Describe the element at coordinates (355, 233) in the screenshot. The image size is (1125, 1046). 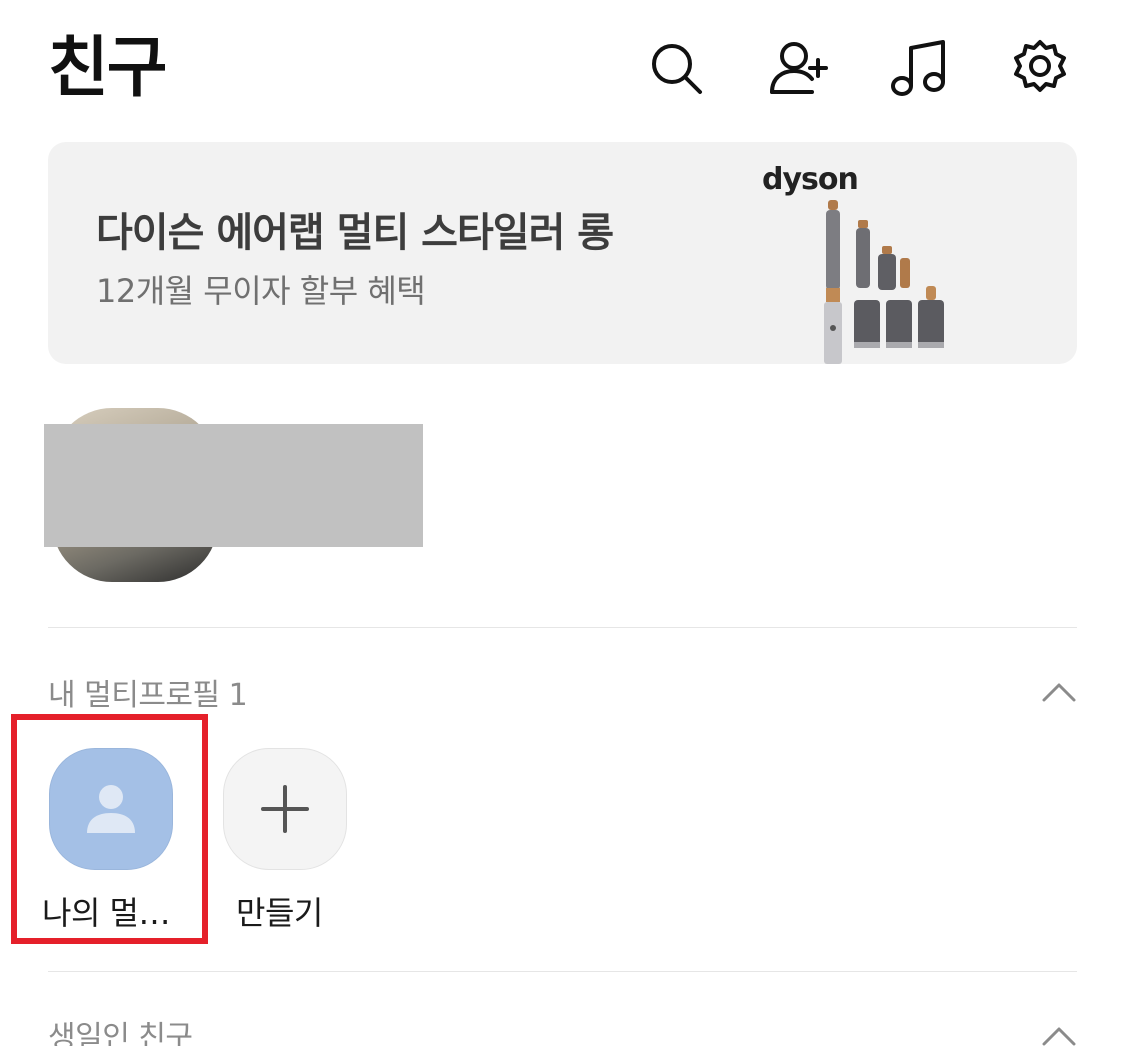
I see `ad-title: 다이슨 에어랩 멀티 스타일러 롱` at that location.